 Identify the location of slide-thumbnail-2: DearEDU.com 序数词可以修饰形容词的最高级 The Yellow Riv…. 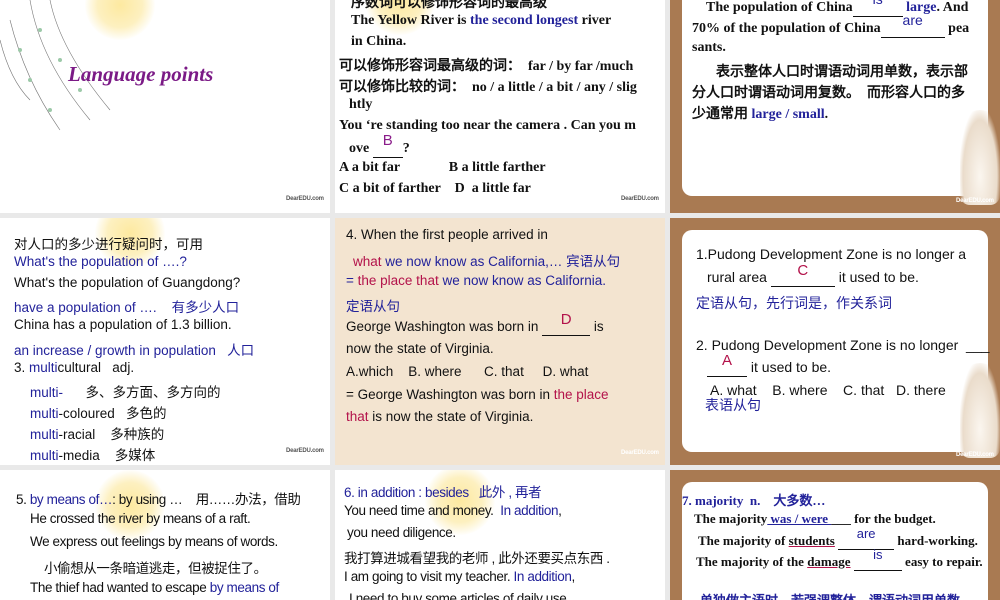
(500, 106).